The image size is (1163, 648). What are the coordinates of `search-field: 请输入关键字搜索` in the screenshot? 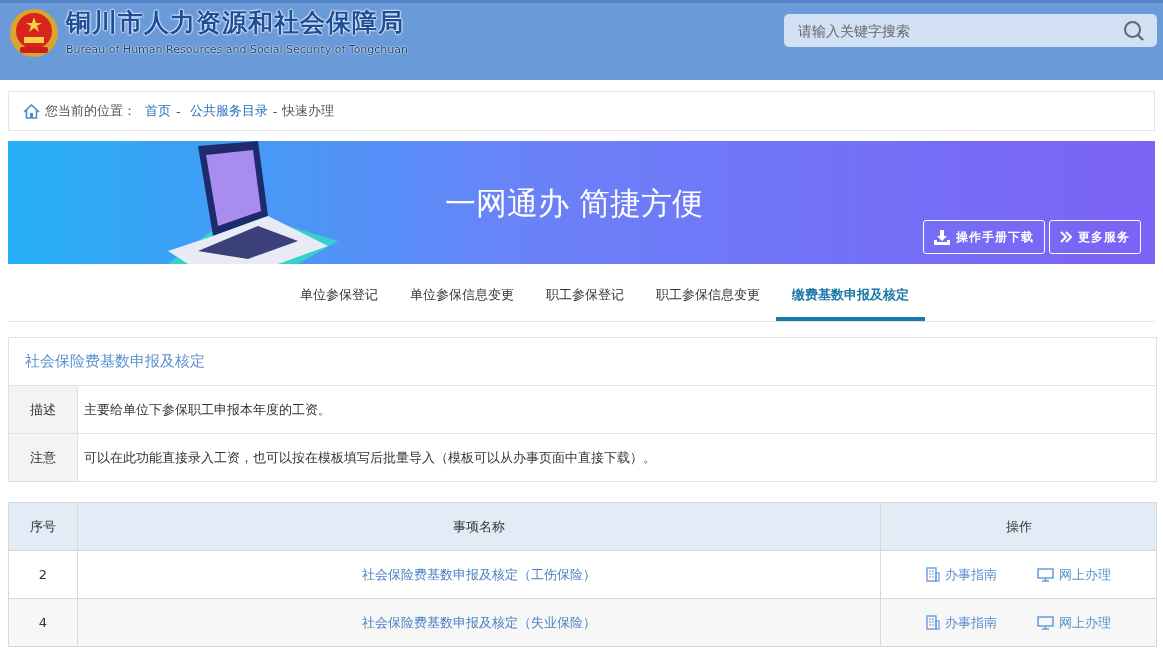 It's located at (970, 30).